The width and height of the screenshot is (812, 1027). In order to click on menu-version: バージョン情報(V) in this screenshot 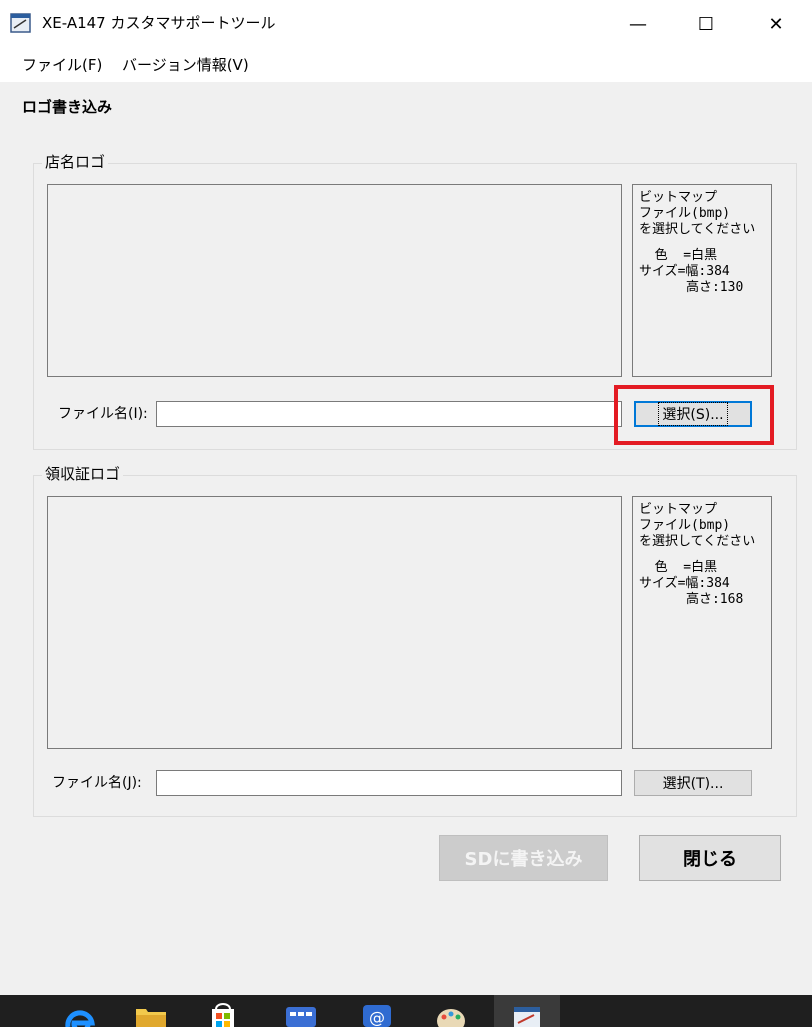, I will do `click(185, 65)`.